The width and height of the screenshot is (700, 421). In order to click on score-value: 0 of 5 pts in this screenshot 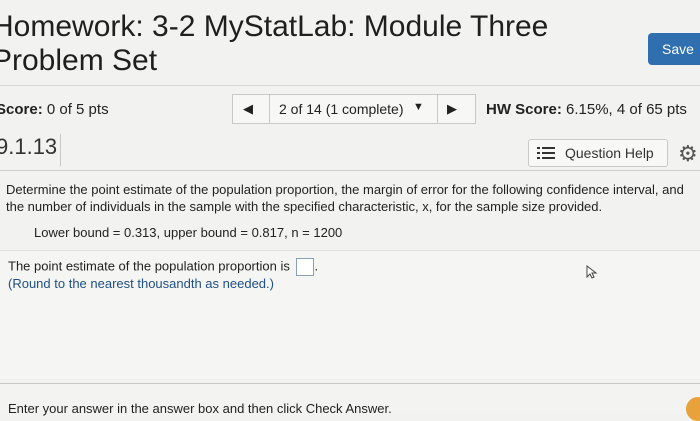, I will do `click(77, 109)`.